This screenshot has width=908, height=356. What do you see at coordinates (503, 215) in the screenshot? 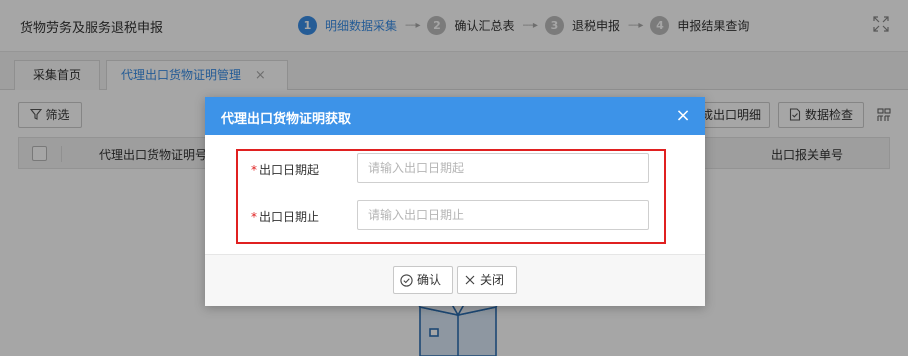
I see `end-date-input` at bounding box center [503, 215].